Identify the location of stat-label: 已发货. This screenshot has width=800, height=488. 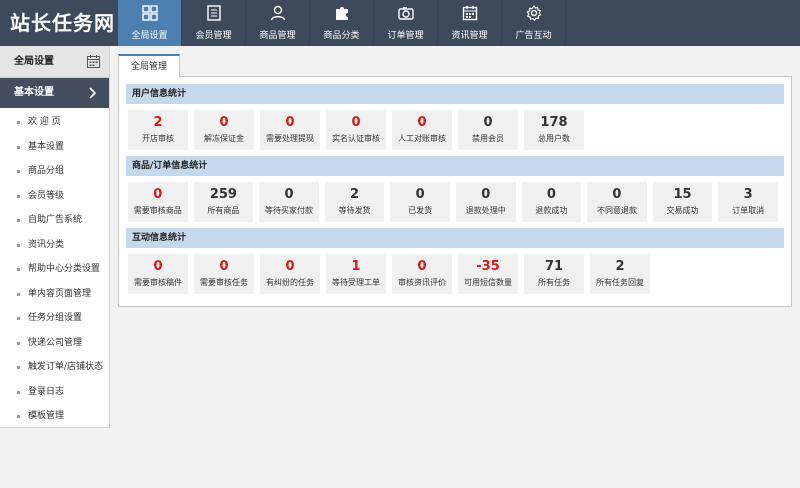
(420, 210).